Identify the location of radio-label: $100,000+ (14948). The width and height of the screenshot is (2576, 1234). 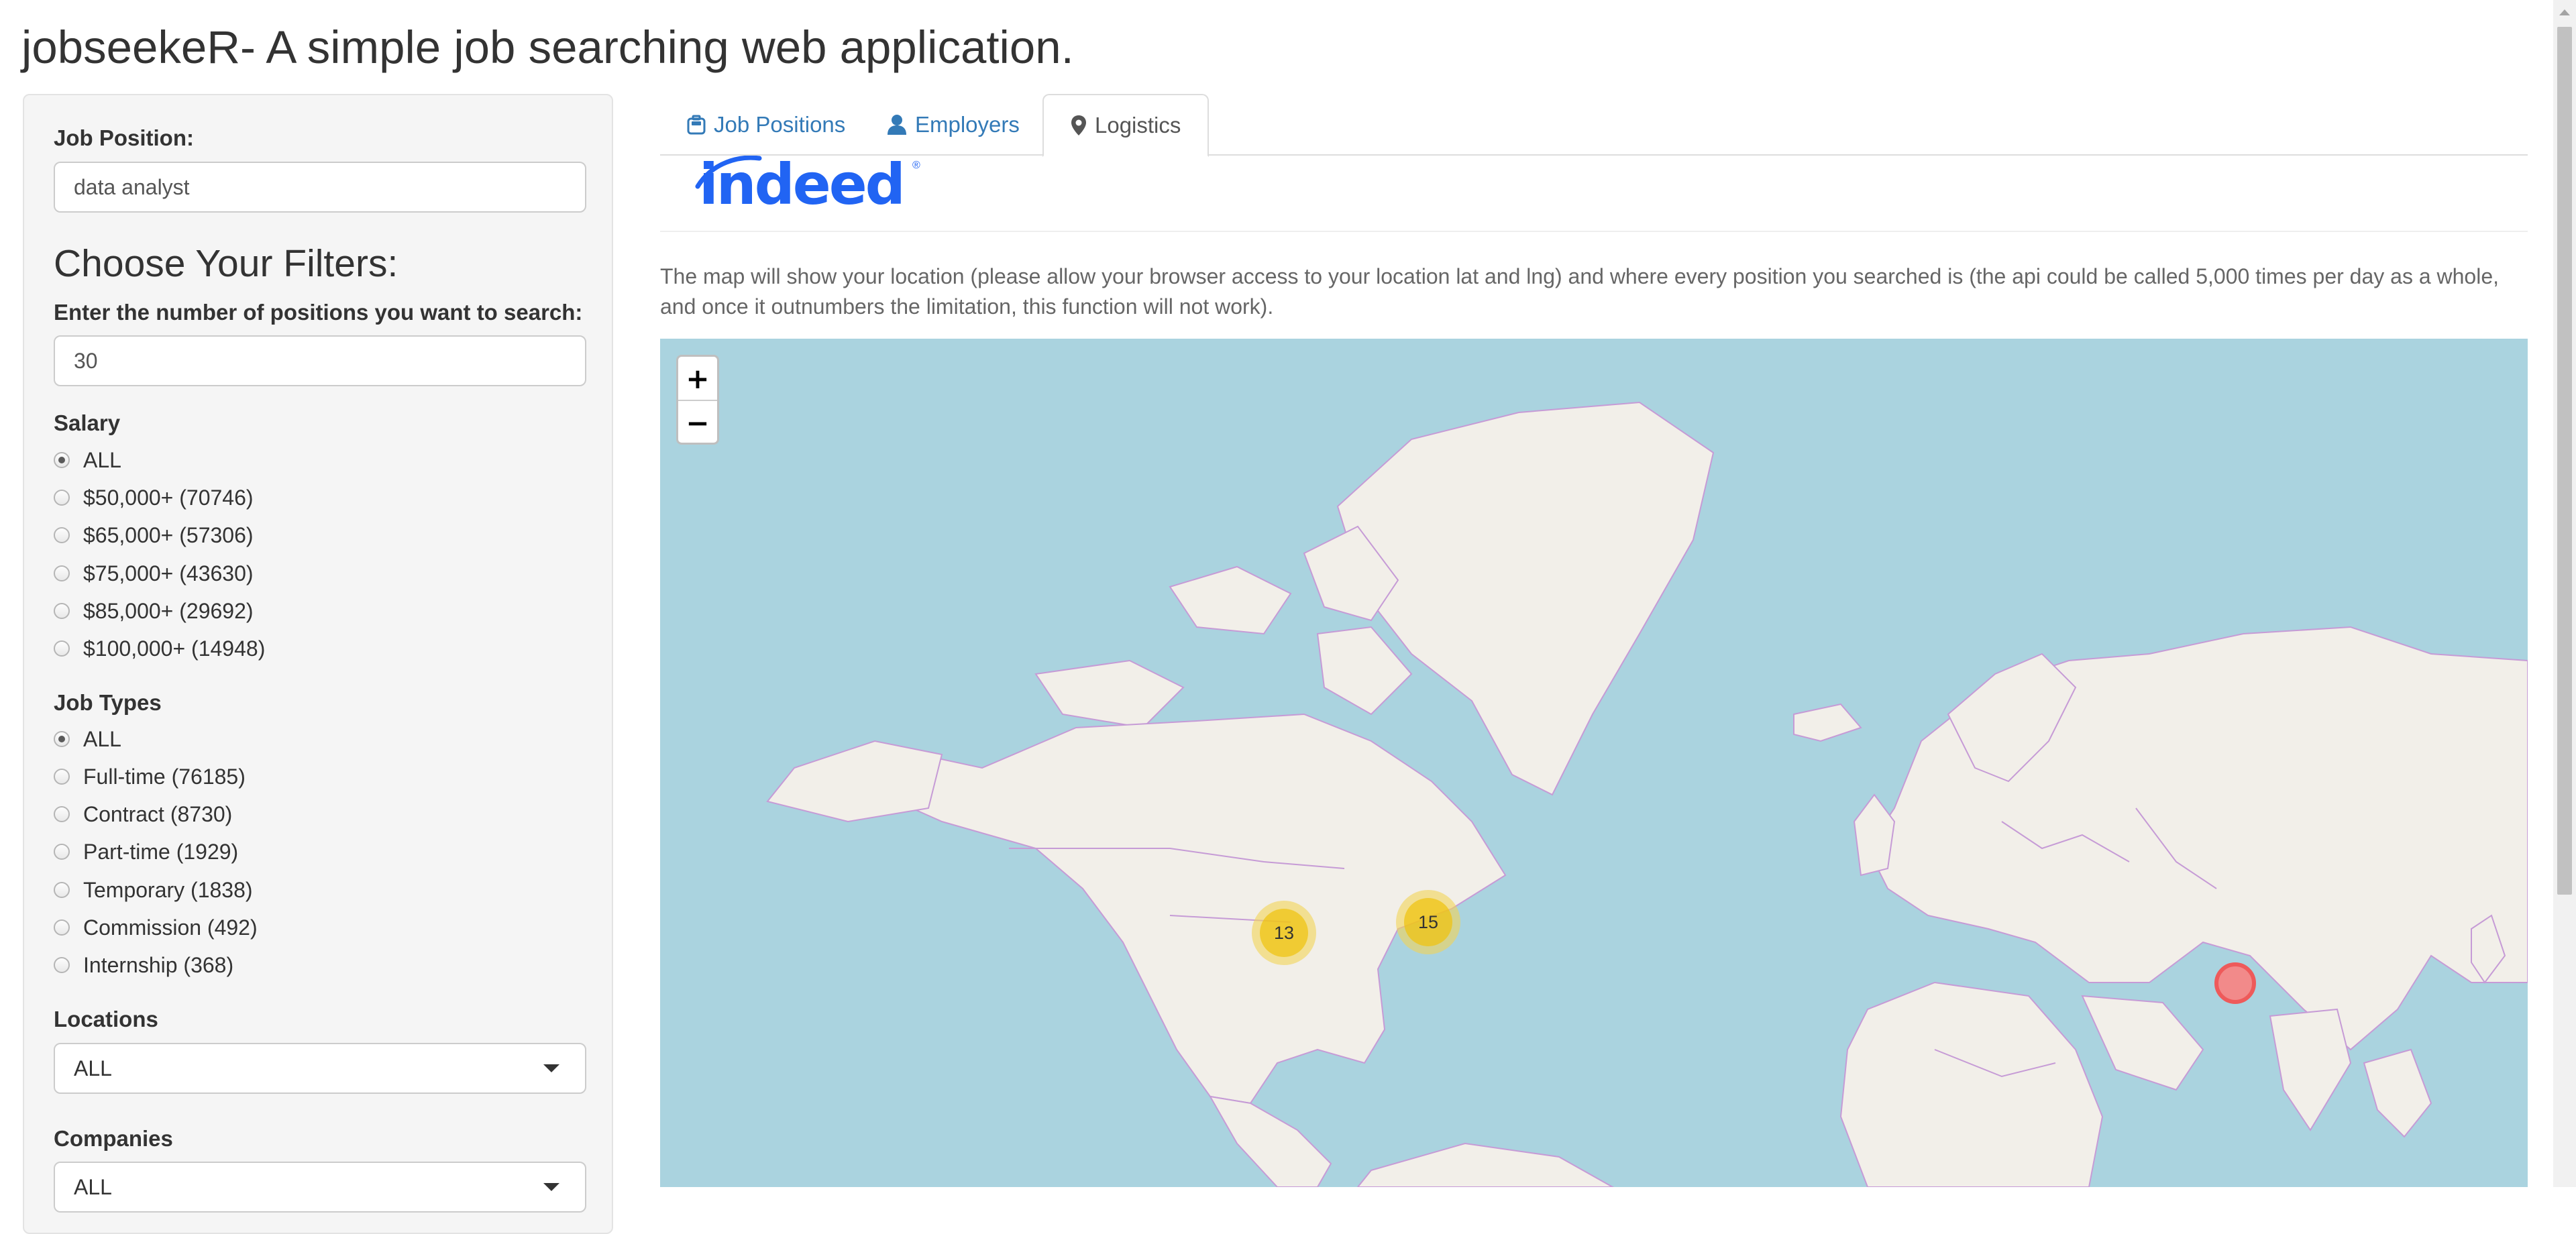
(174, 648).